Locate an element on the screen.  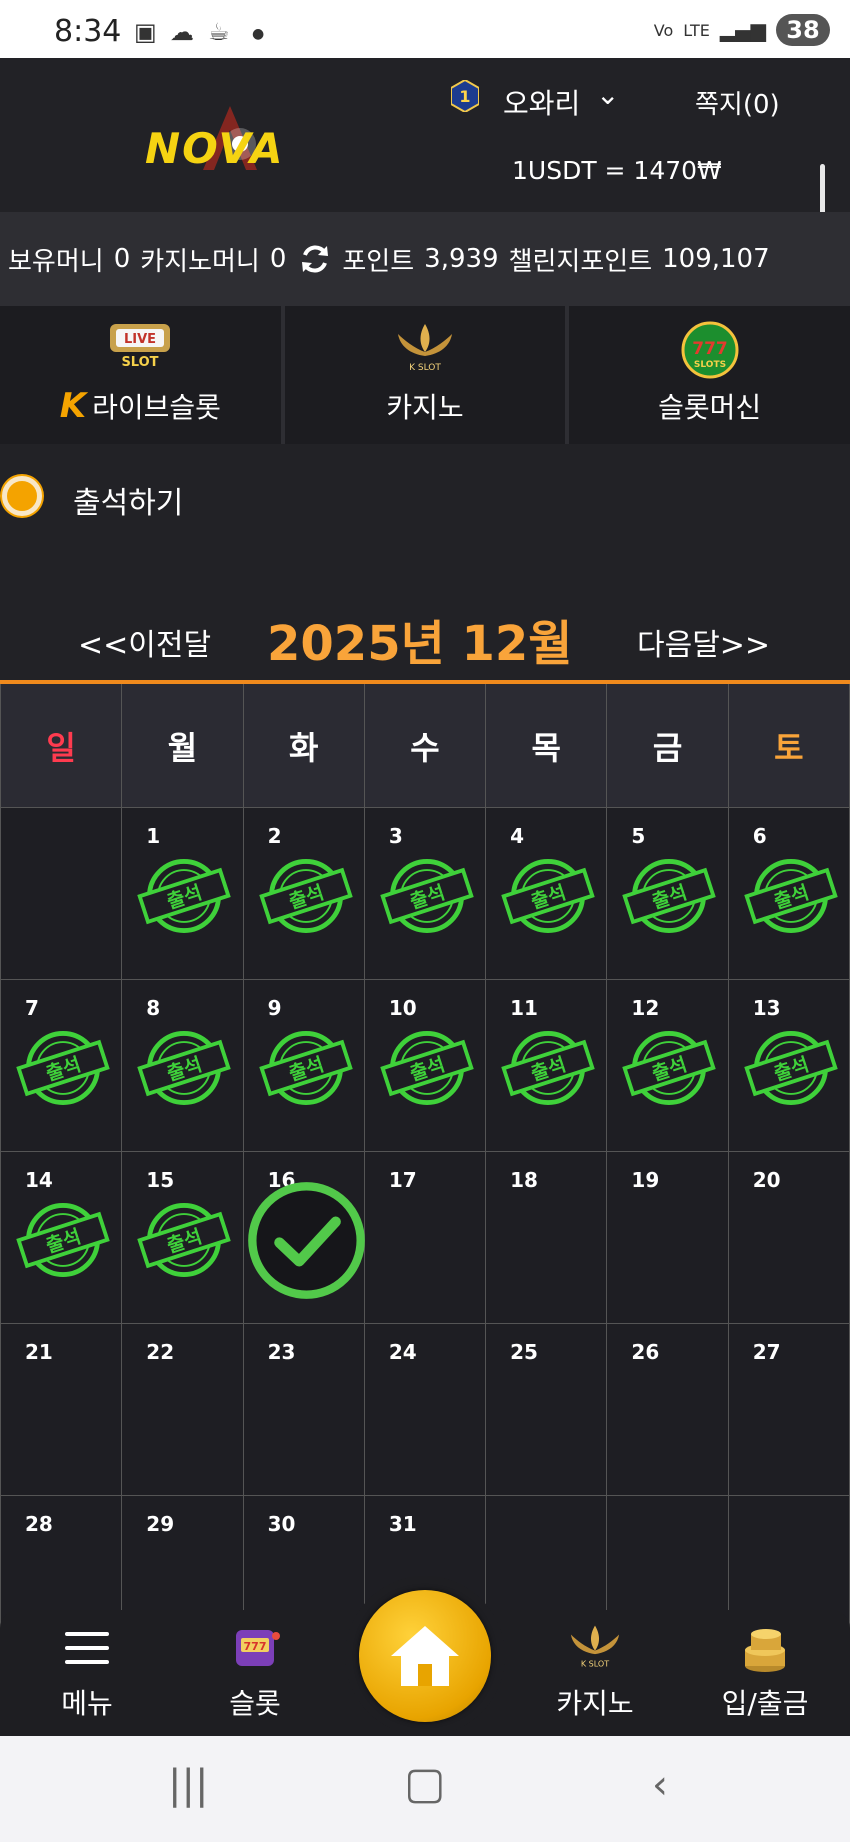
calendar-day-cell: 6 출석 is located at coordinates (789, 894).